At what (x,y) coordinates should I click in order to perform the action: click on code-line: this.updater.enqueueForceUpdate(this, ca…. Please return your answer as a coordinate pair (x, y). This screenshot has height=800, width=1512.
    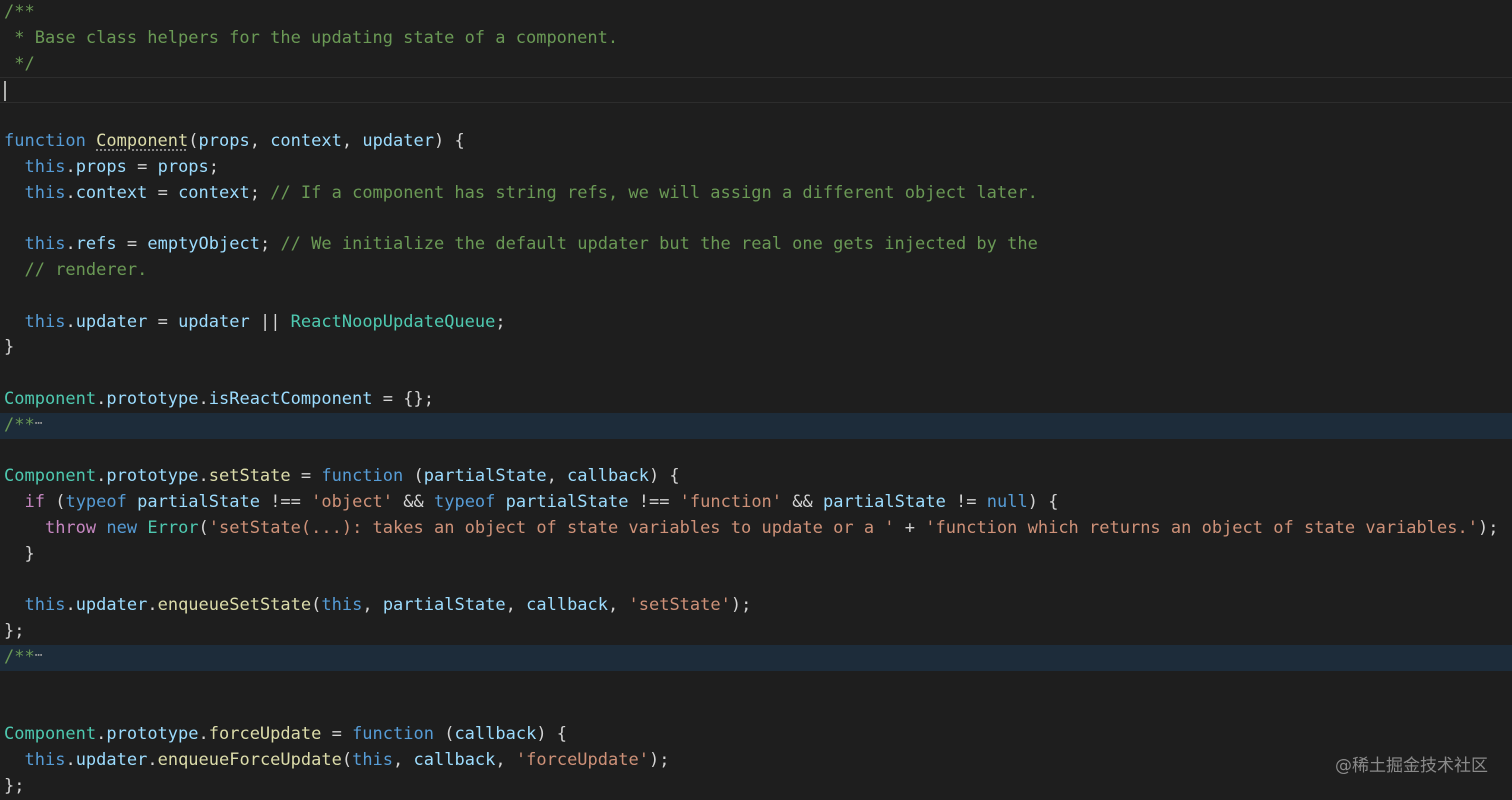
    Looking at the image, I should click on (756, 761).